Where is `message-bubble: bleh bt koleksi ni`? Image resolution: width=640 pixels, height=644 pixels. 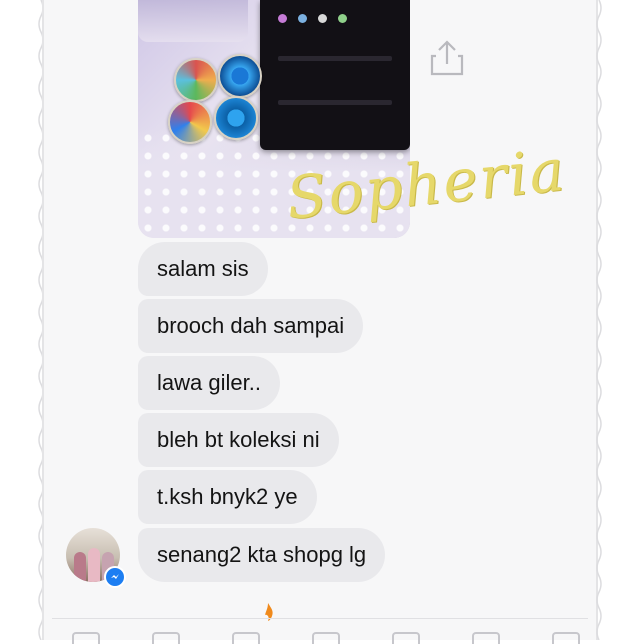
message-bubble: bleh bt koleksi ni is located at coordinates (238, 440).